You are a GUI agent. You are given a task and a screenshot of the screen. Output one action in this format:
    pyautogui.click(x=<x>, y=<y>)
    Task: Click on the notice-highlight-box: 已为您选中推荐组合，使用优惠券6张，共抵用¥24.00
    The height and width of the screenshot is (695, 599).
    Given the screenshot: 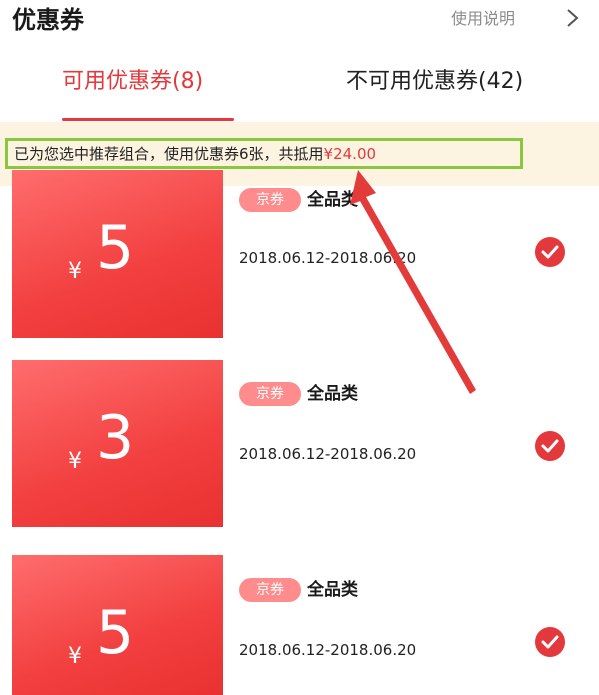 What is the action you would take?
    pyautogui.click(x=264, y=153)
    